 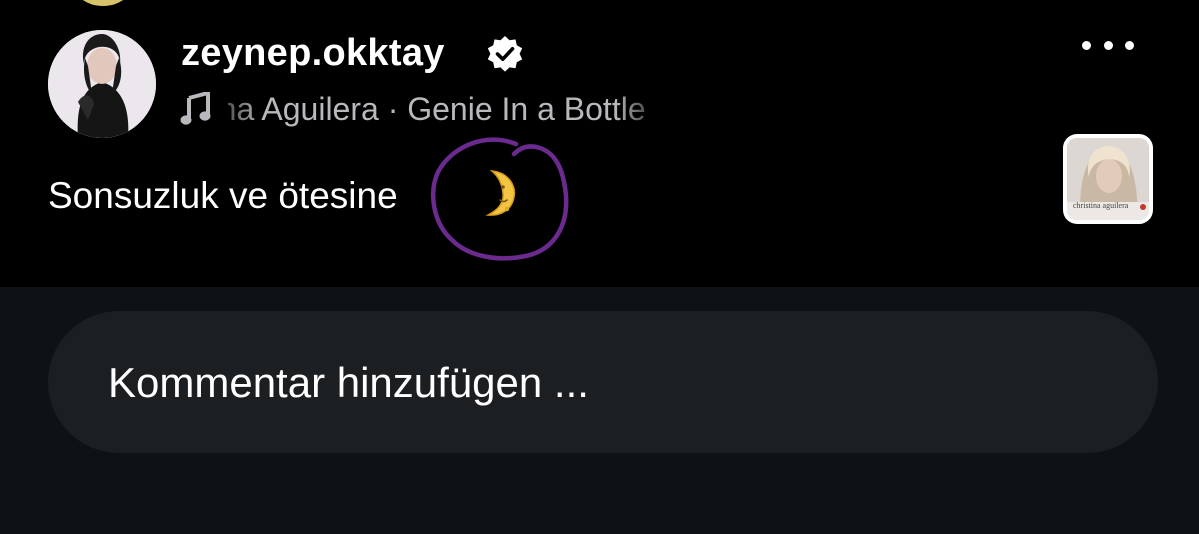 What do you see at coordinates (195, 108) in the screenshot?
I see `music-note-icon` at bounding box center [195, 108].